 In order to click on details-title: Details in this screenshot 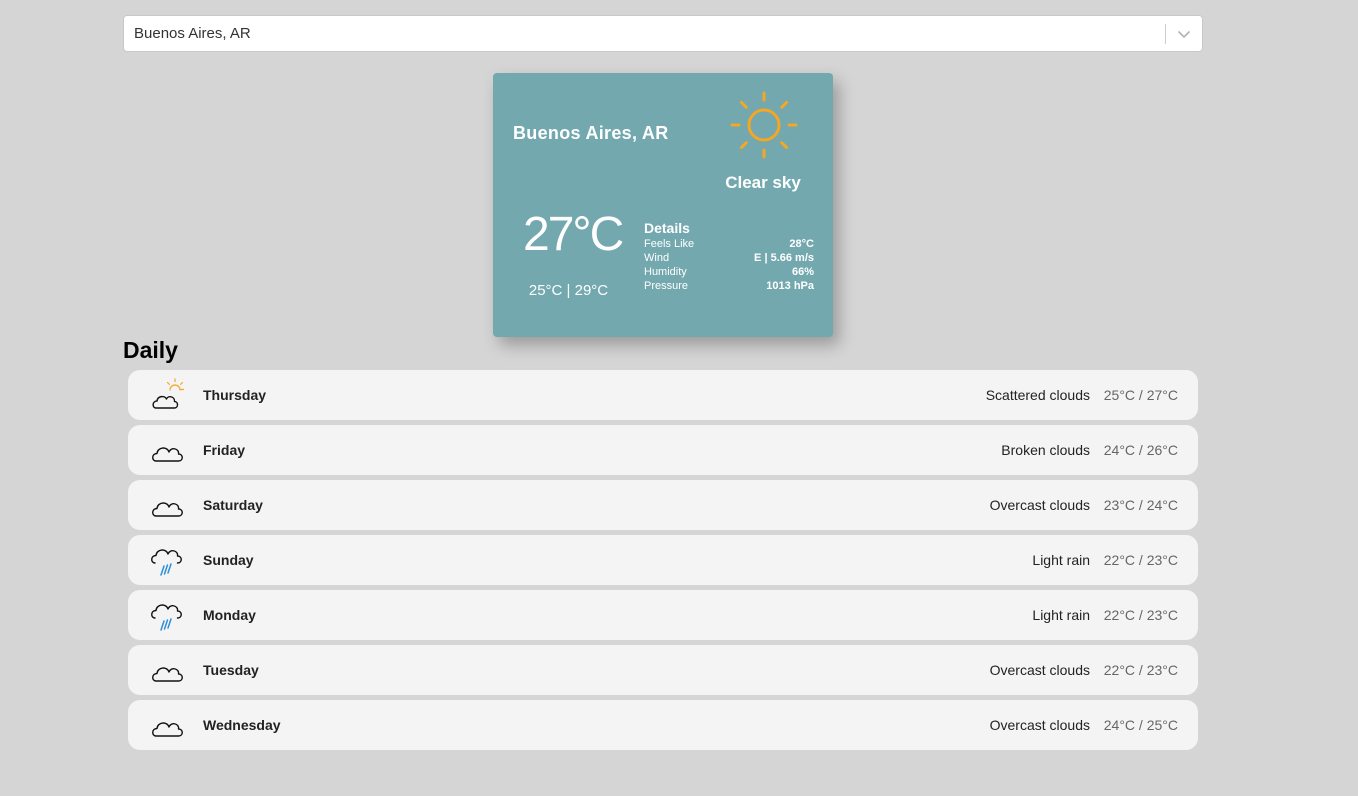, I will do `click(667, 228)`.